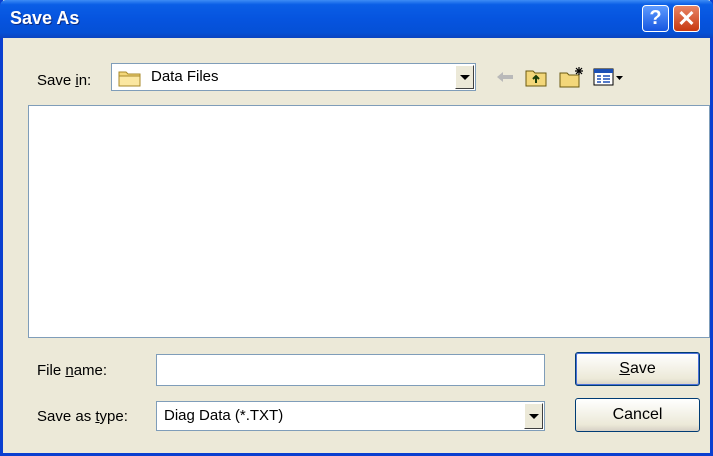 The image size is (713, 456). Describe the element at coordinates (185, 76) in the screenshot. I see `save-in-value: Data Files` at that location.